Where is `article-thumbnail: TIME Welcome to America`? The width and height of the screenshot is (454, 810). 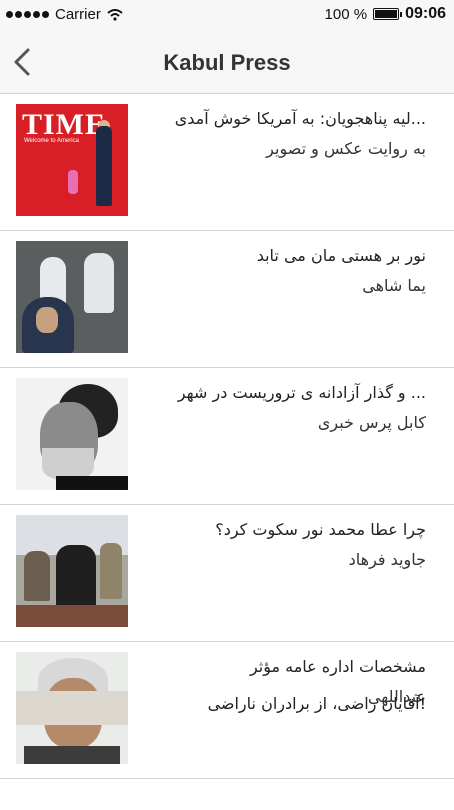 article-thumbnail: TIME Welcome to America is located at coordinates (72, 160).